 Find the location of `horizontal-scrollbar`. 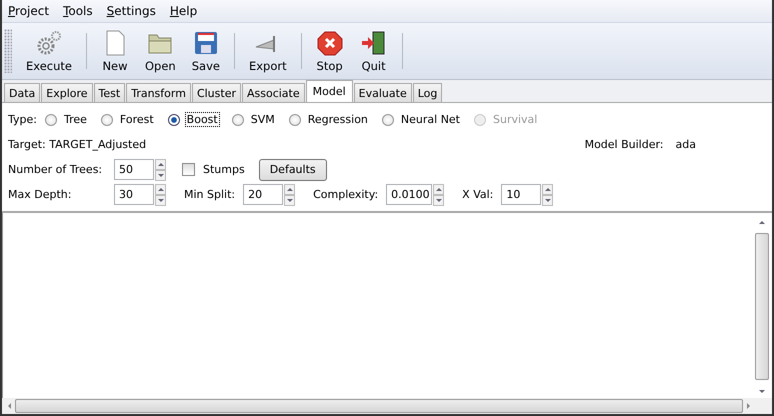

horizontal-scrollbar is located at coordinates (387, 406).